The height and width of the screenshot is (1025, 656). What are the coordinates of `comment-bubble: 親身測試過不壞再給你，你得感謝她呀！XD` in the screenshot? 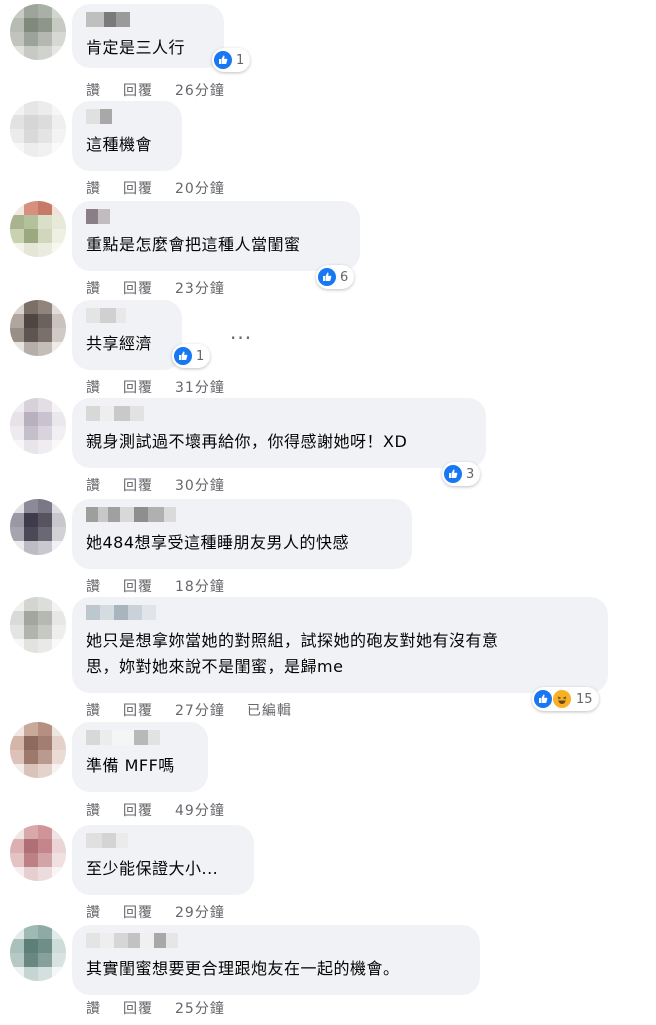 It's located at (279, 433).